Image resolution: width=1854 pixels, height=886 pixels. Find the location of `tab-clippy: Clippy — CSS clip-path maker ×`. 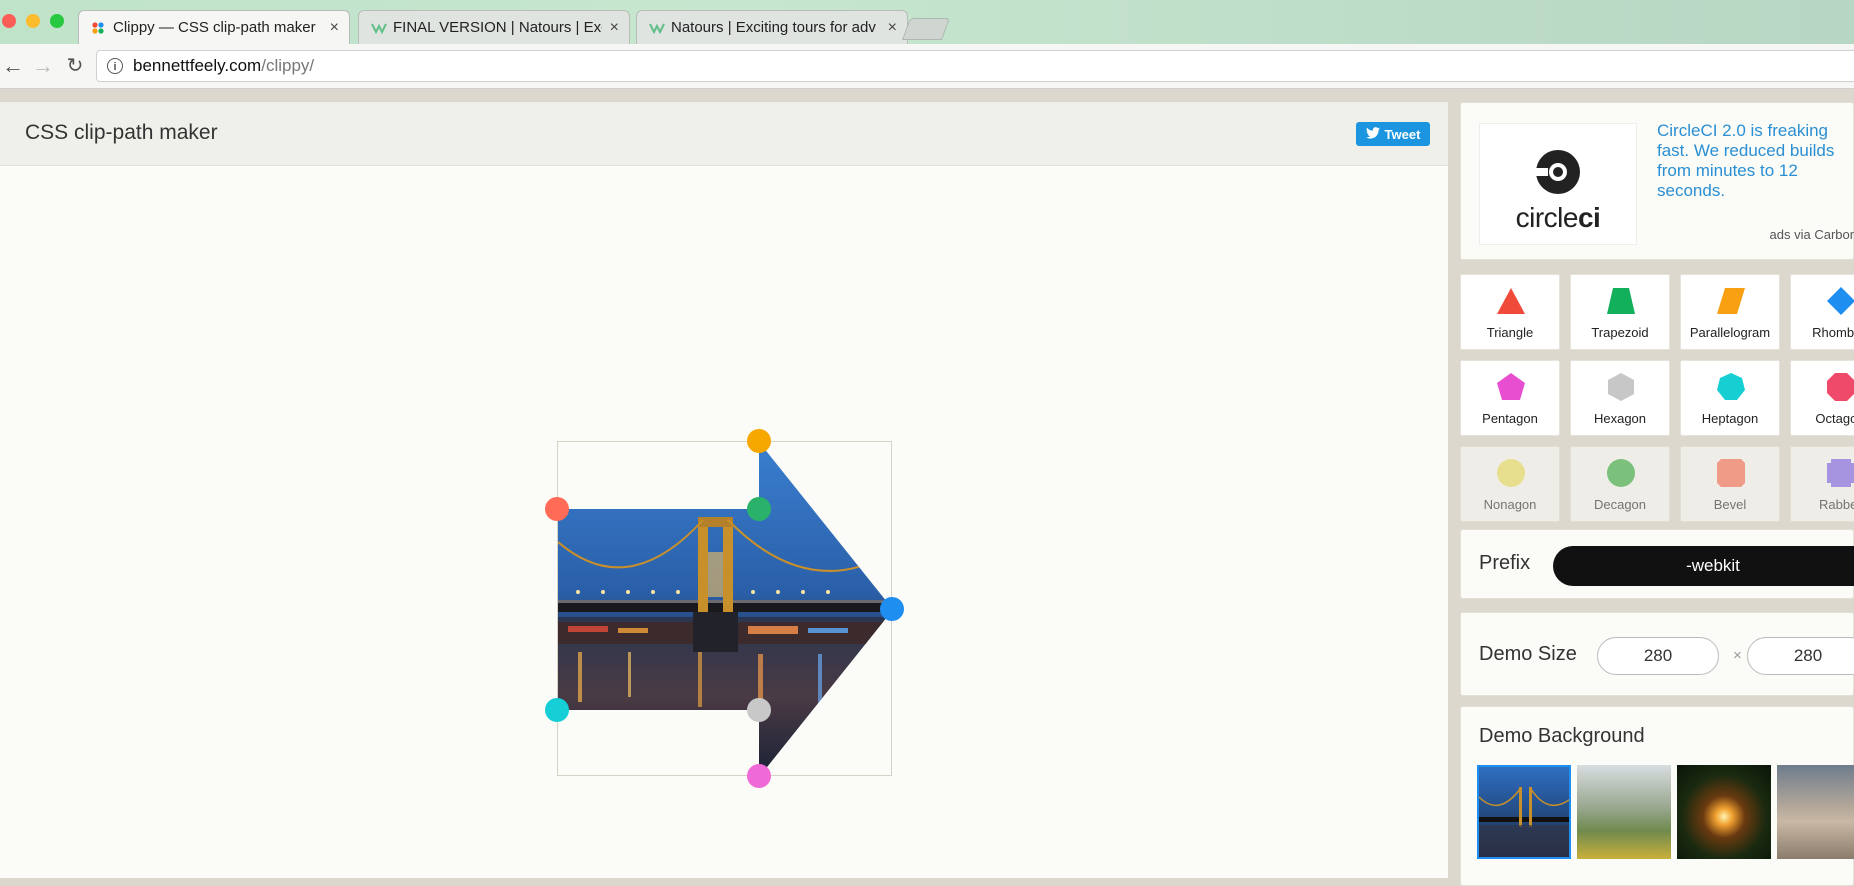

tab-clippy: Clippy — CSS clip-path maker × is located at coordinates (214, 27).